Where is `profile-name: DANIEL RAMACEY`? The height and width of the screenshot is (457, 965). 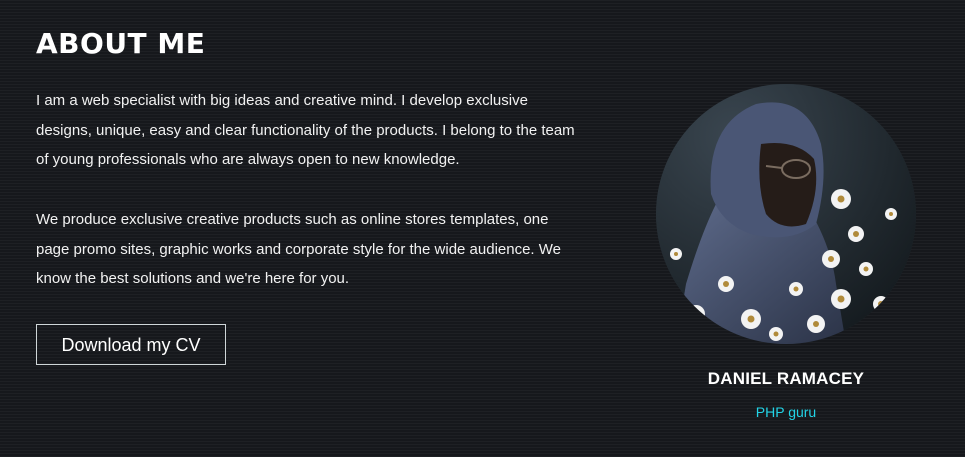
profile-name: DANIEL RAMACEY is located at coordinates (786, 378).